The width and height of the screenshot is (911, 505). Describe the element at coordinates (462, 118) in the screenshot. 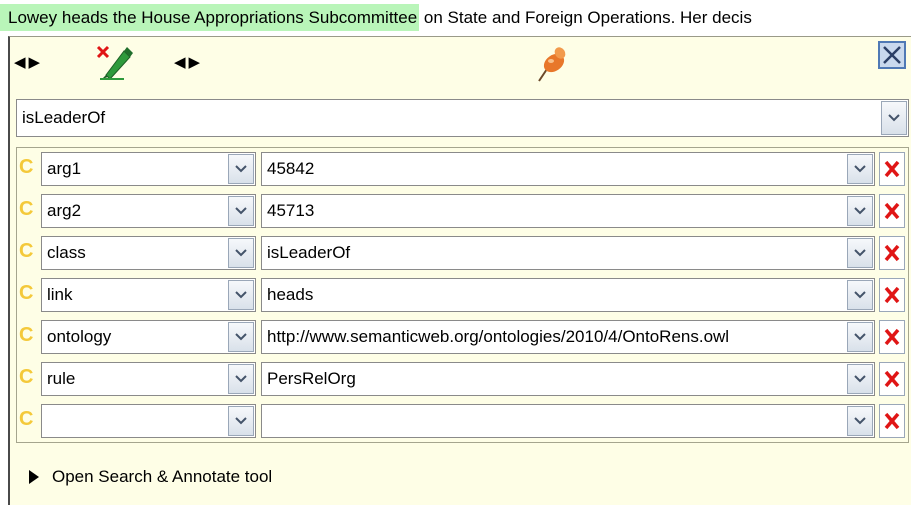

I see `annotation-type-select: isLeaderOf` at that location.